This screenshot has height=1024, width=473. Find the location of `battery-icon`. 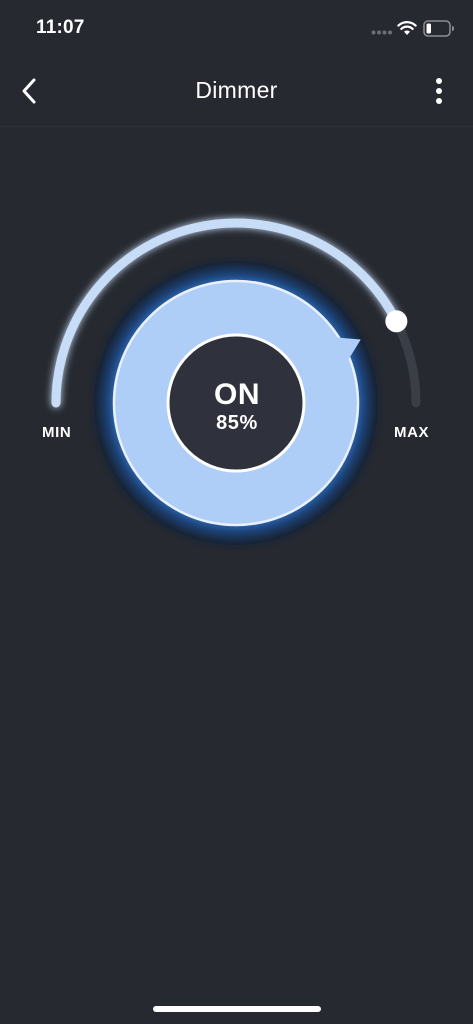

battery-icon is located at coordinates (438, 28).